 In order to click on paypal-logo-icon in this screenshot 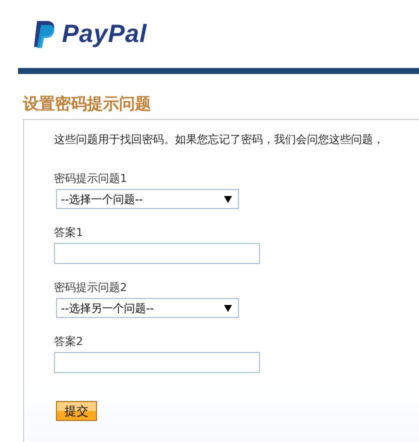, I will do `click(45, 34)`.